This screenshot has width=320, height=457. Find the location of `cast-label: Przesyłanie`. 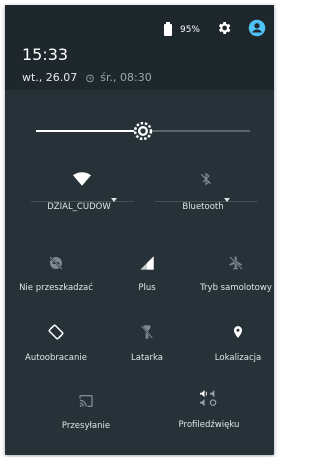

cast-label: Przesyłanie is located at coordinates (86, 426).